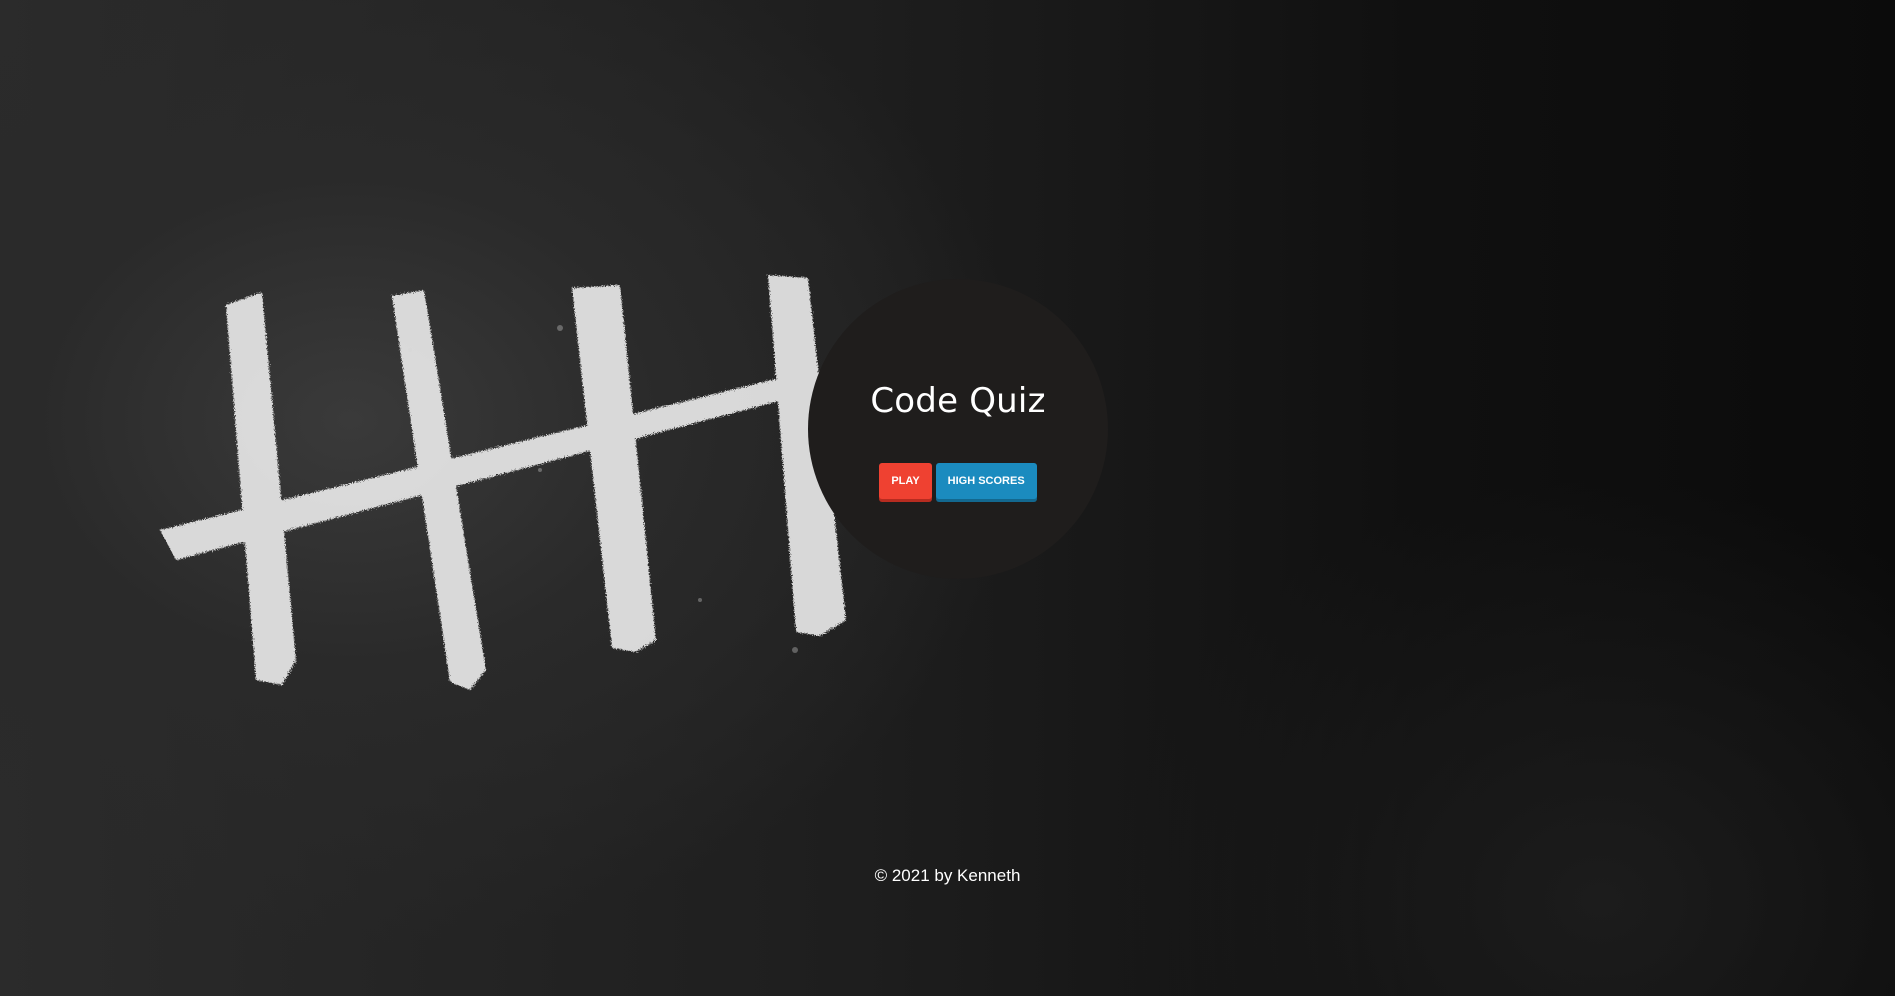 The width and height of the screenshot is (1895, 996). I want to click on quiz-menu-circle: Code Quiz PLAY HIGH SCORES, so click(958, 429).